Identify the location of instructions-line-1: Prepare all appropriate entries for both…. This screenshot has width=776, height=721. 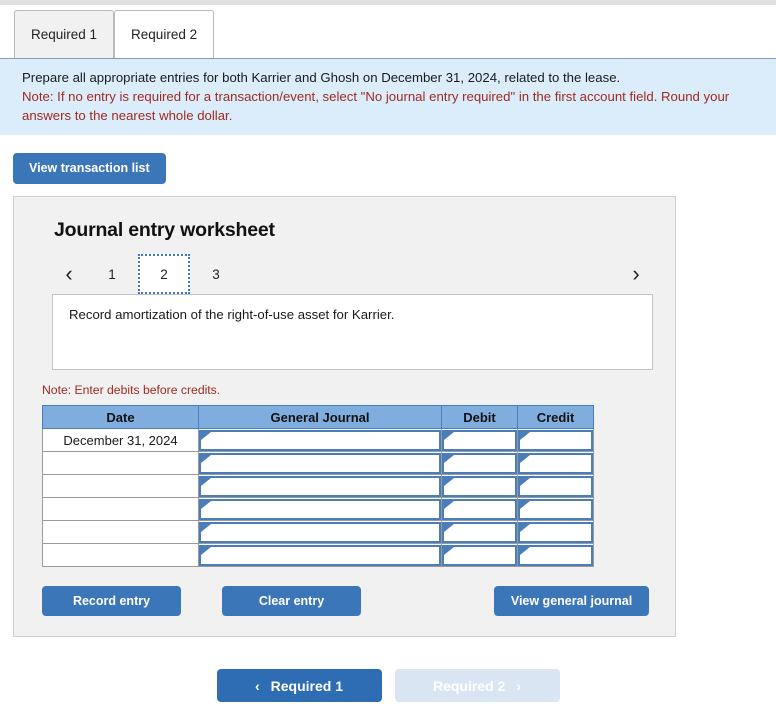
(321, 77).